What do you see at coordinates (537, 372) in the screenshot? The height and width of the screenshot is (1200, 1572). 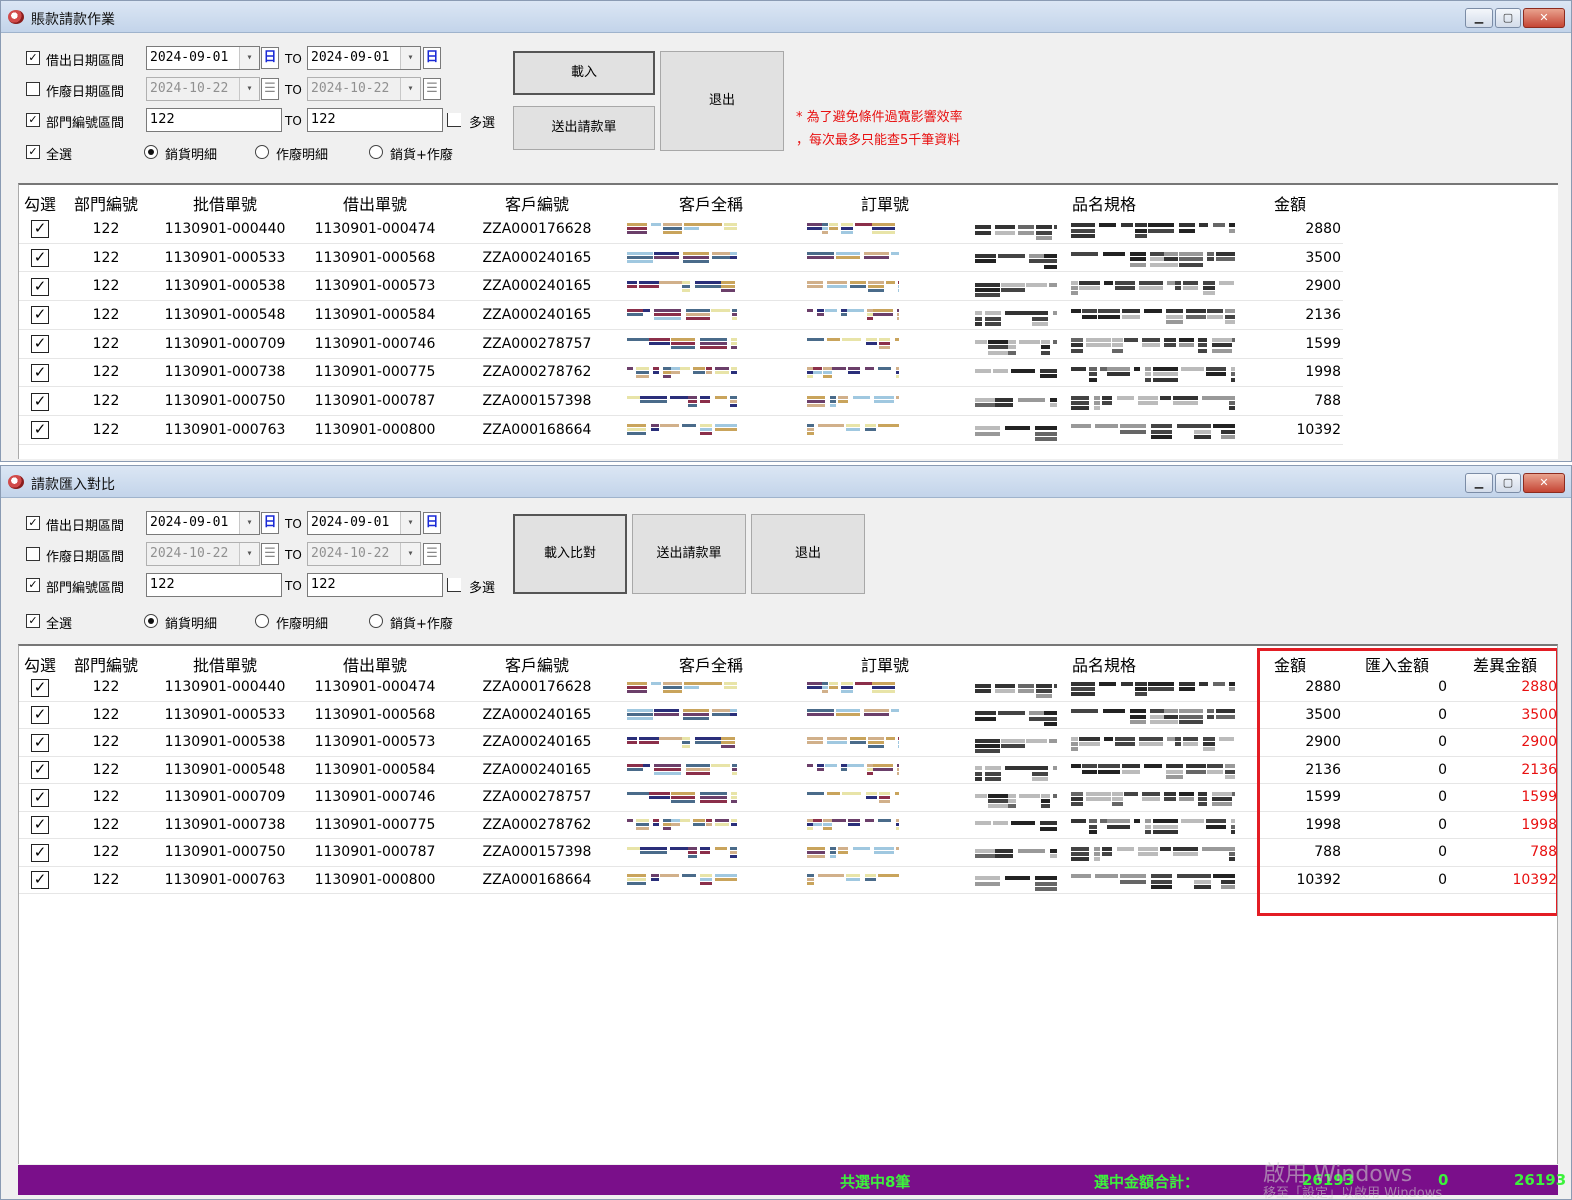 I see `cell-customer-no: ZZA000278762` at bounding box center [537, 372].